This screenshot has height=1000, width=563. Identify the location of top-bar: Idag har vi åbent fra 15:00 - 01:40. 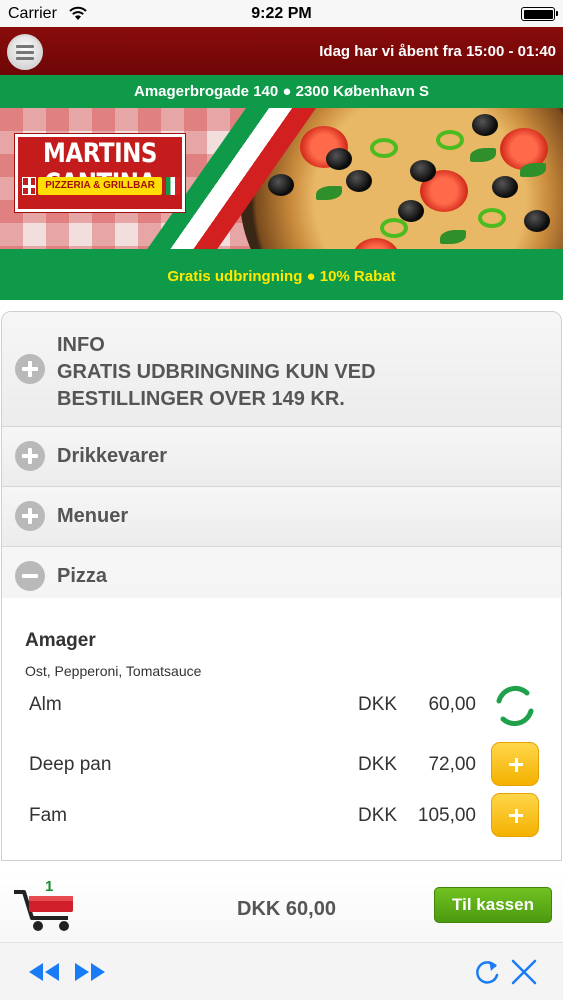
(281, 51).